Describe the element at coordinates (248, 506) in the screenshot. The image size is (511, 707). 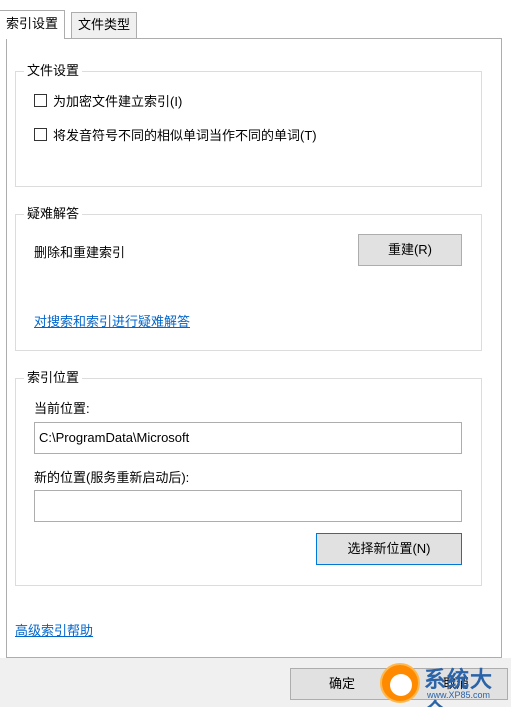
I see `new-location-field` at that location.